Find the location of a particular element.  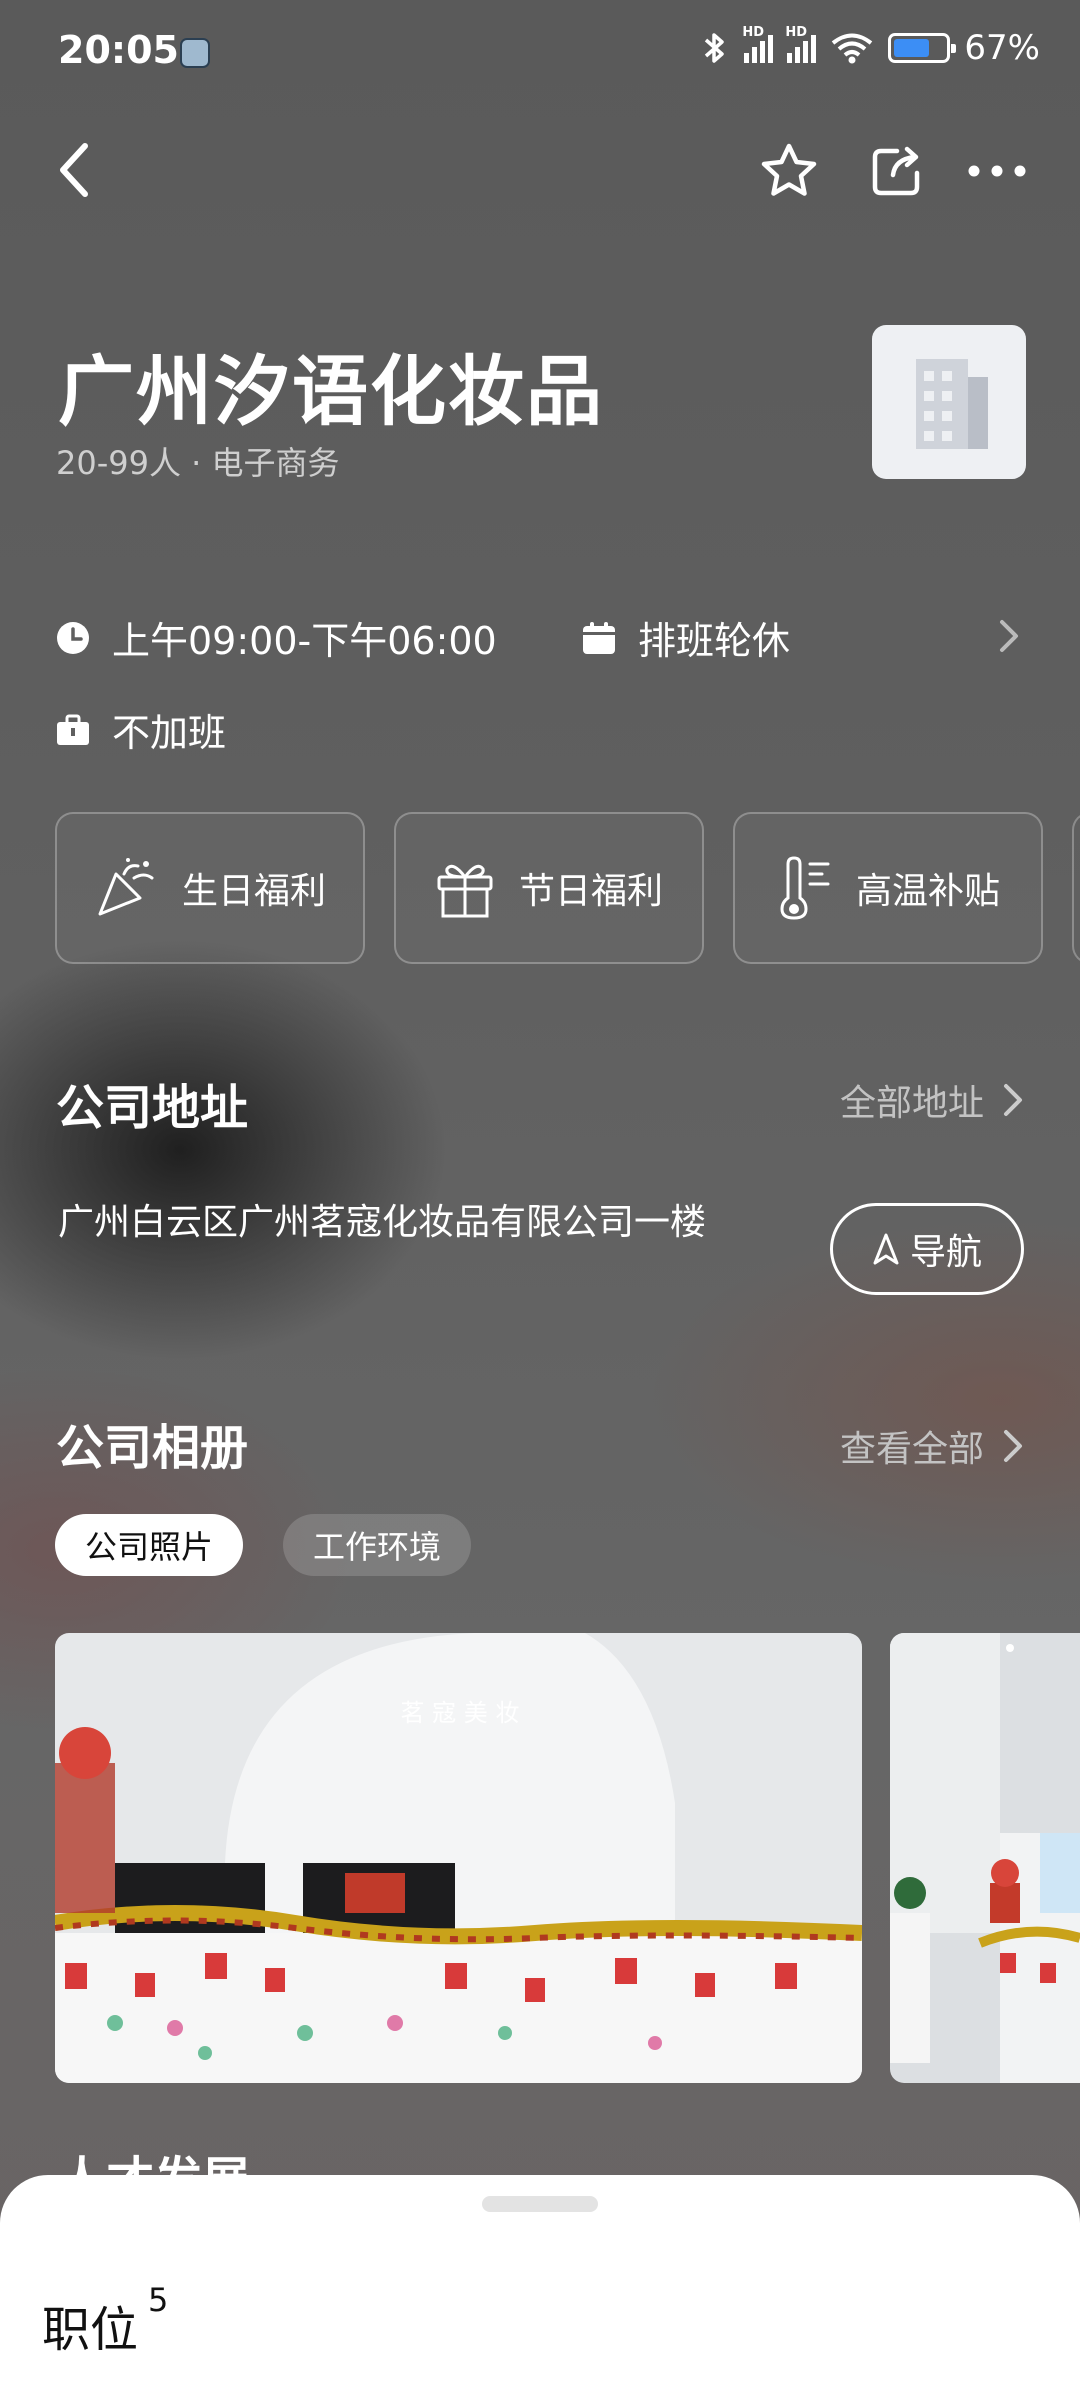

battery-percent: 67% is located at coordinates (1002, 48).